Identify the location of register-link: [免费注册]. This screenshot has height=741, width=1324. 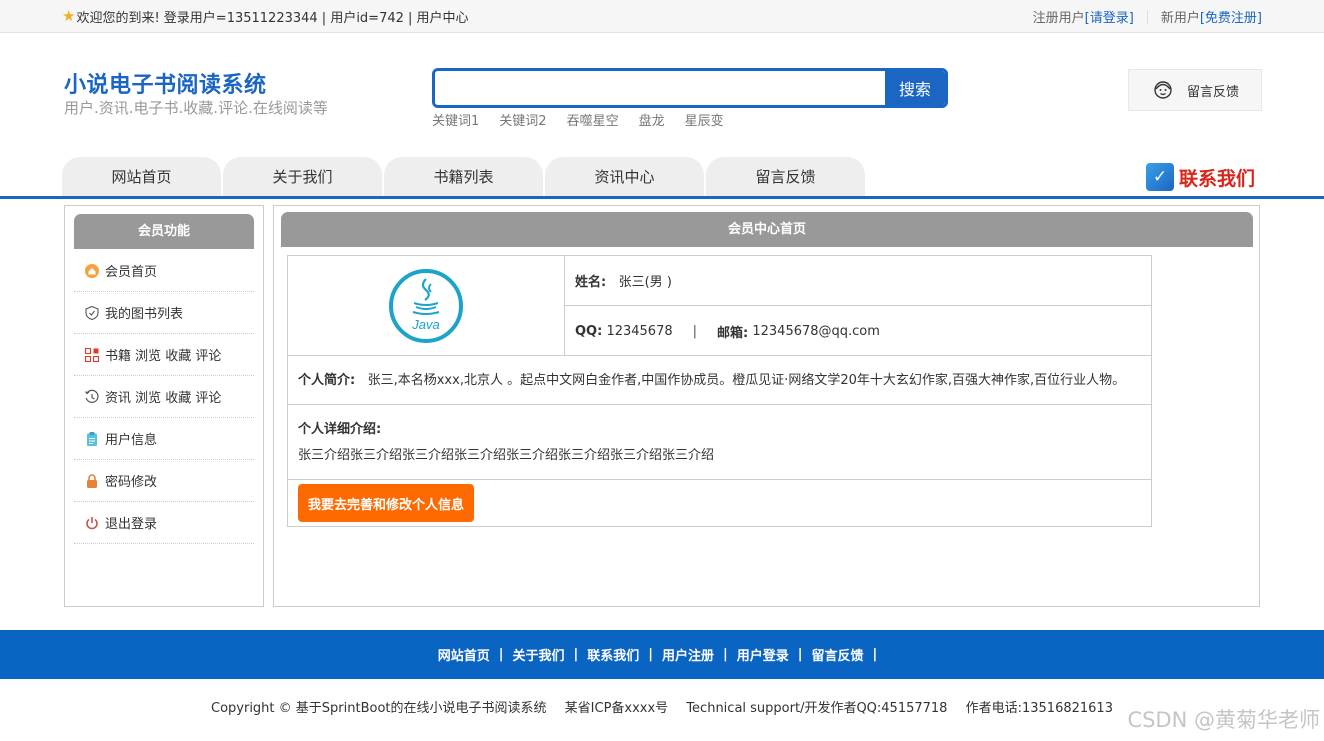
(1231, 16).